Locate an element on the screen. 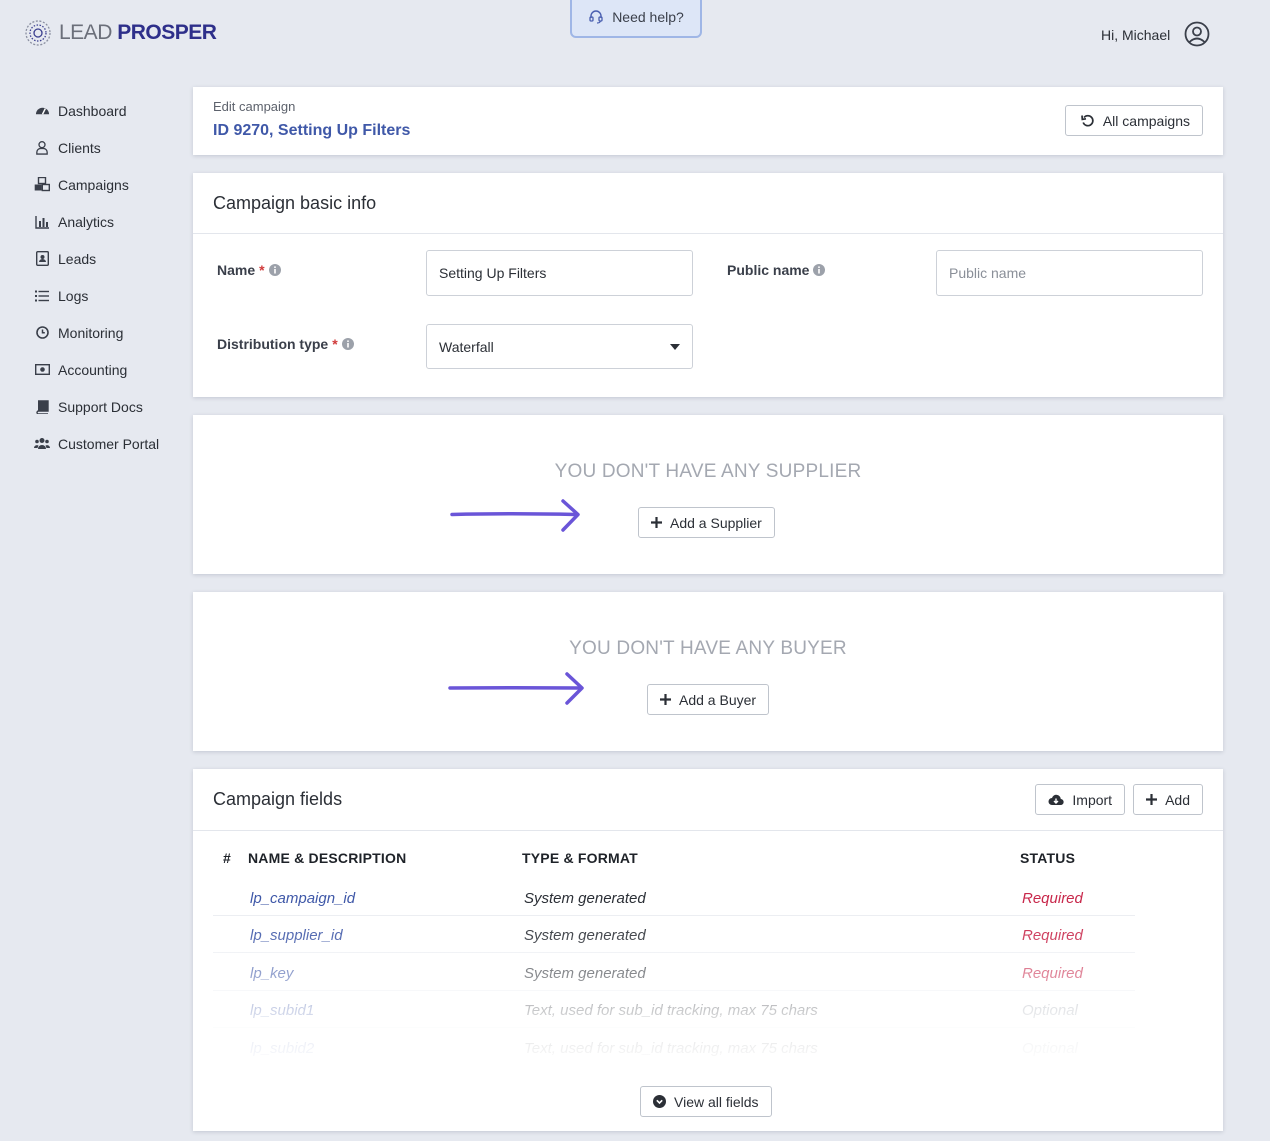  sidebar-item-label: Logs is located at coordinates (73, 295).